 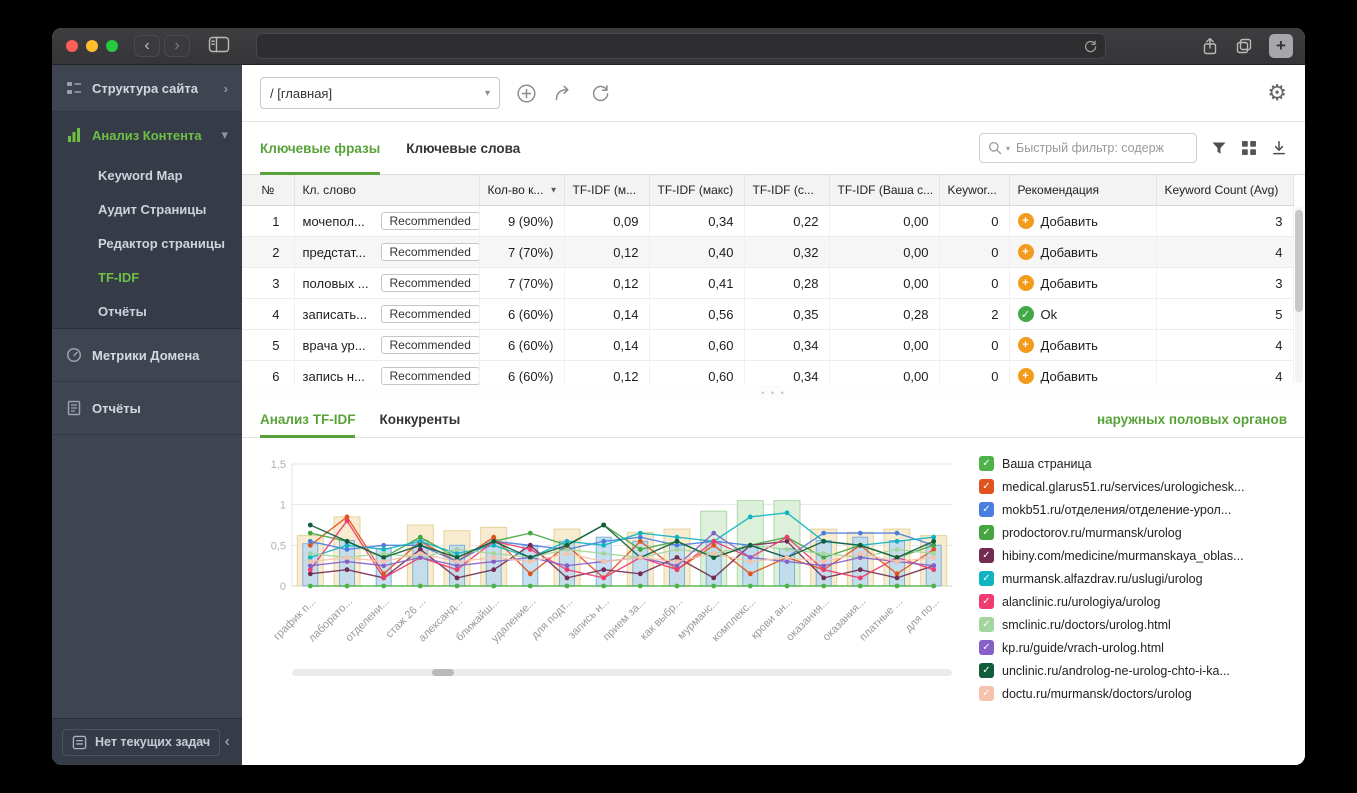 I want to click on columns-button, so click(x=1249, y=148).